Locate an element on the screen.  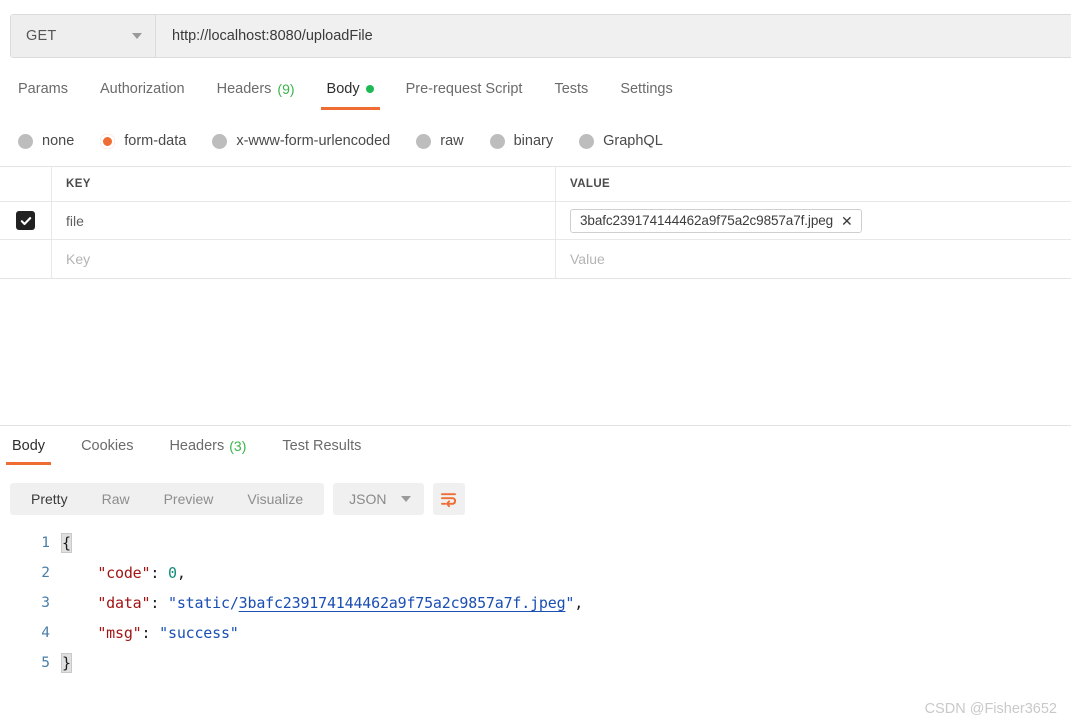
code-line-content: } is located at coordinates (66, 663).